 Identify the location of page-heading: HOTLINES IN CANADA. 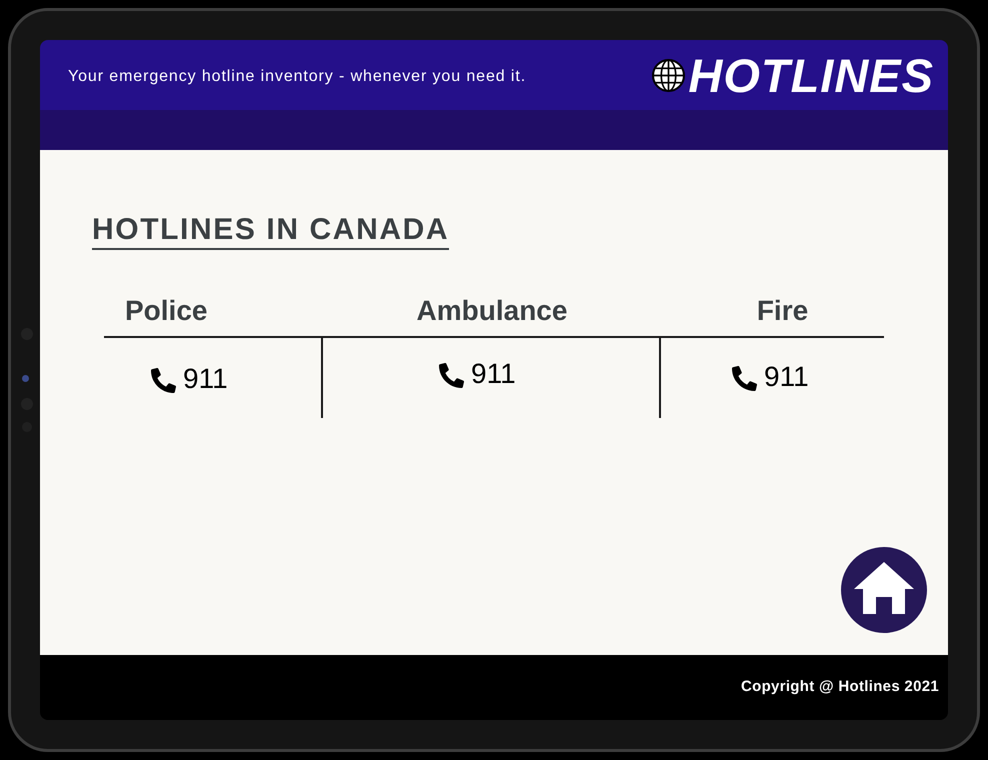
(271, 231).